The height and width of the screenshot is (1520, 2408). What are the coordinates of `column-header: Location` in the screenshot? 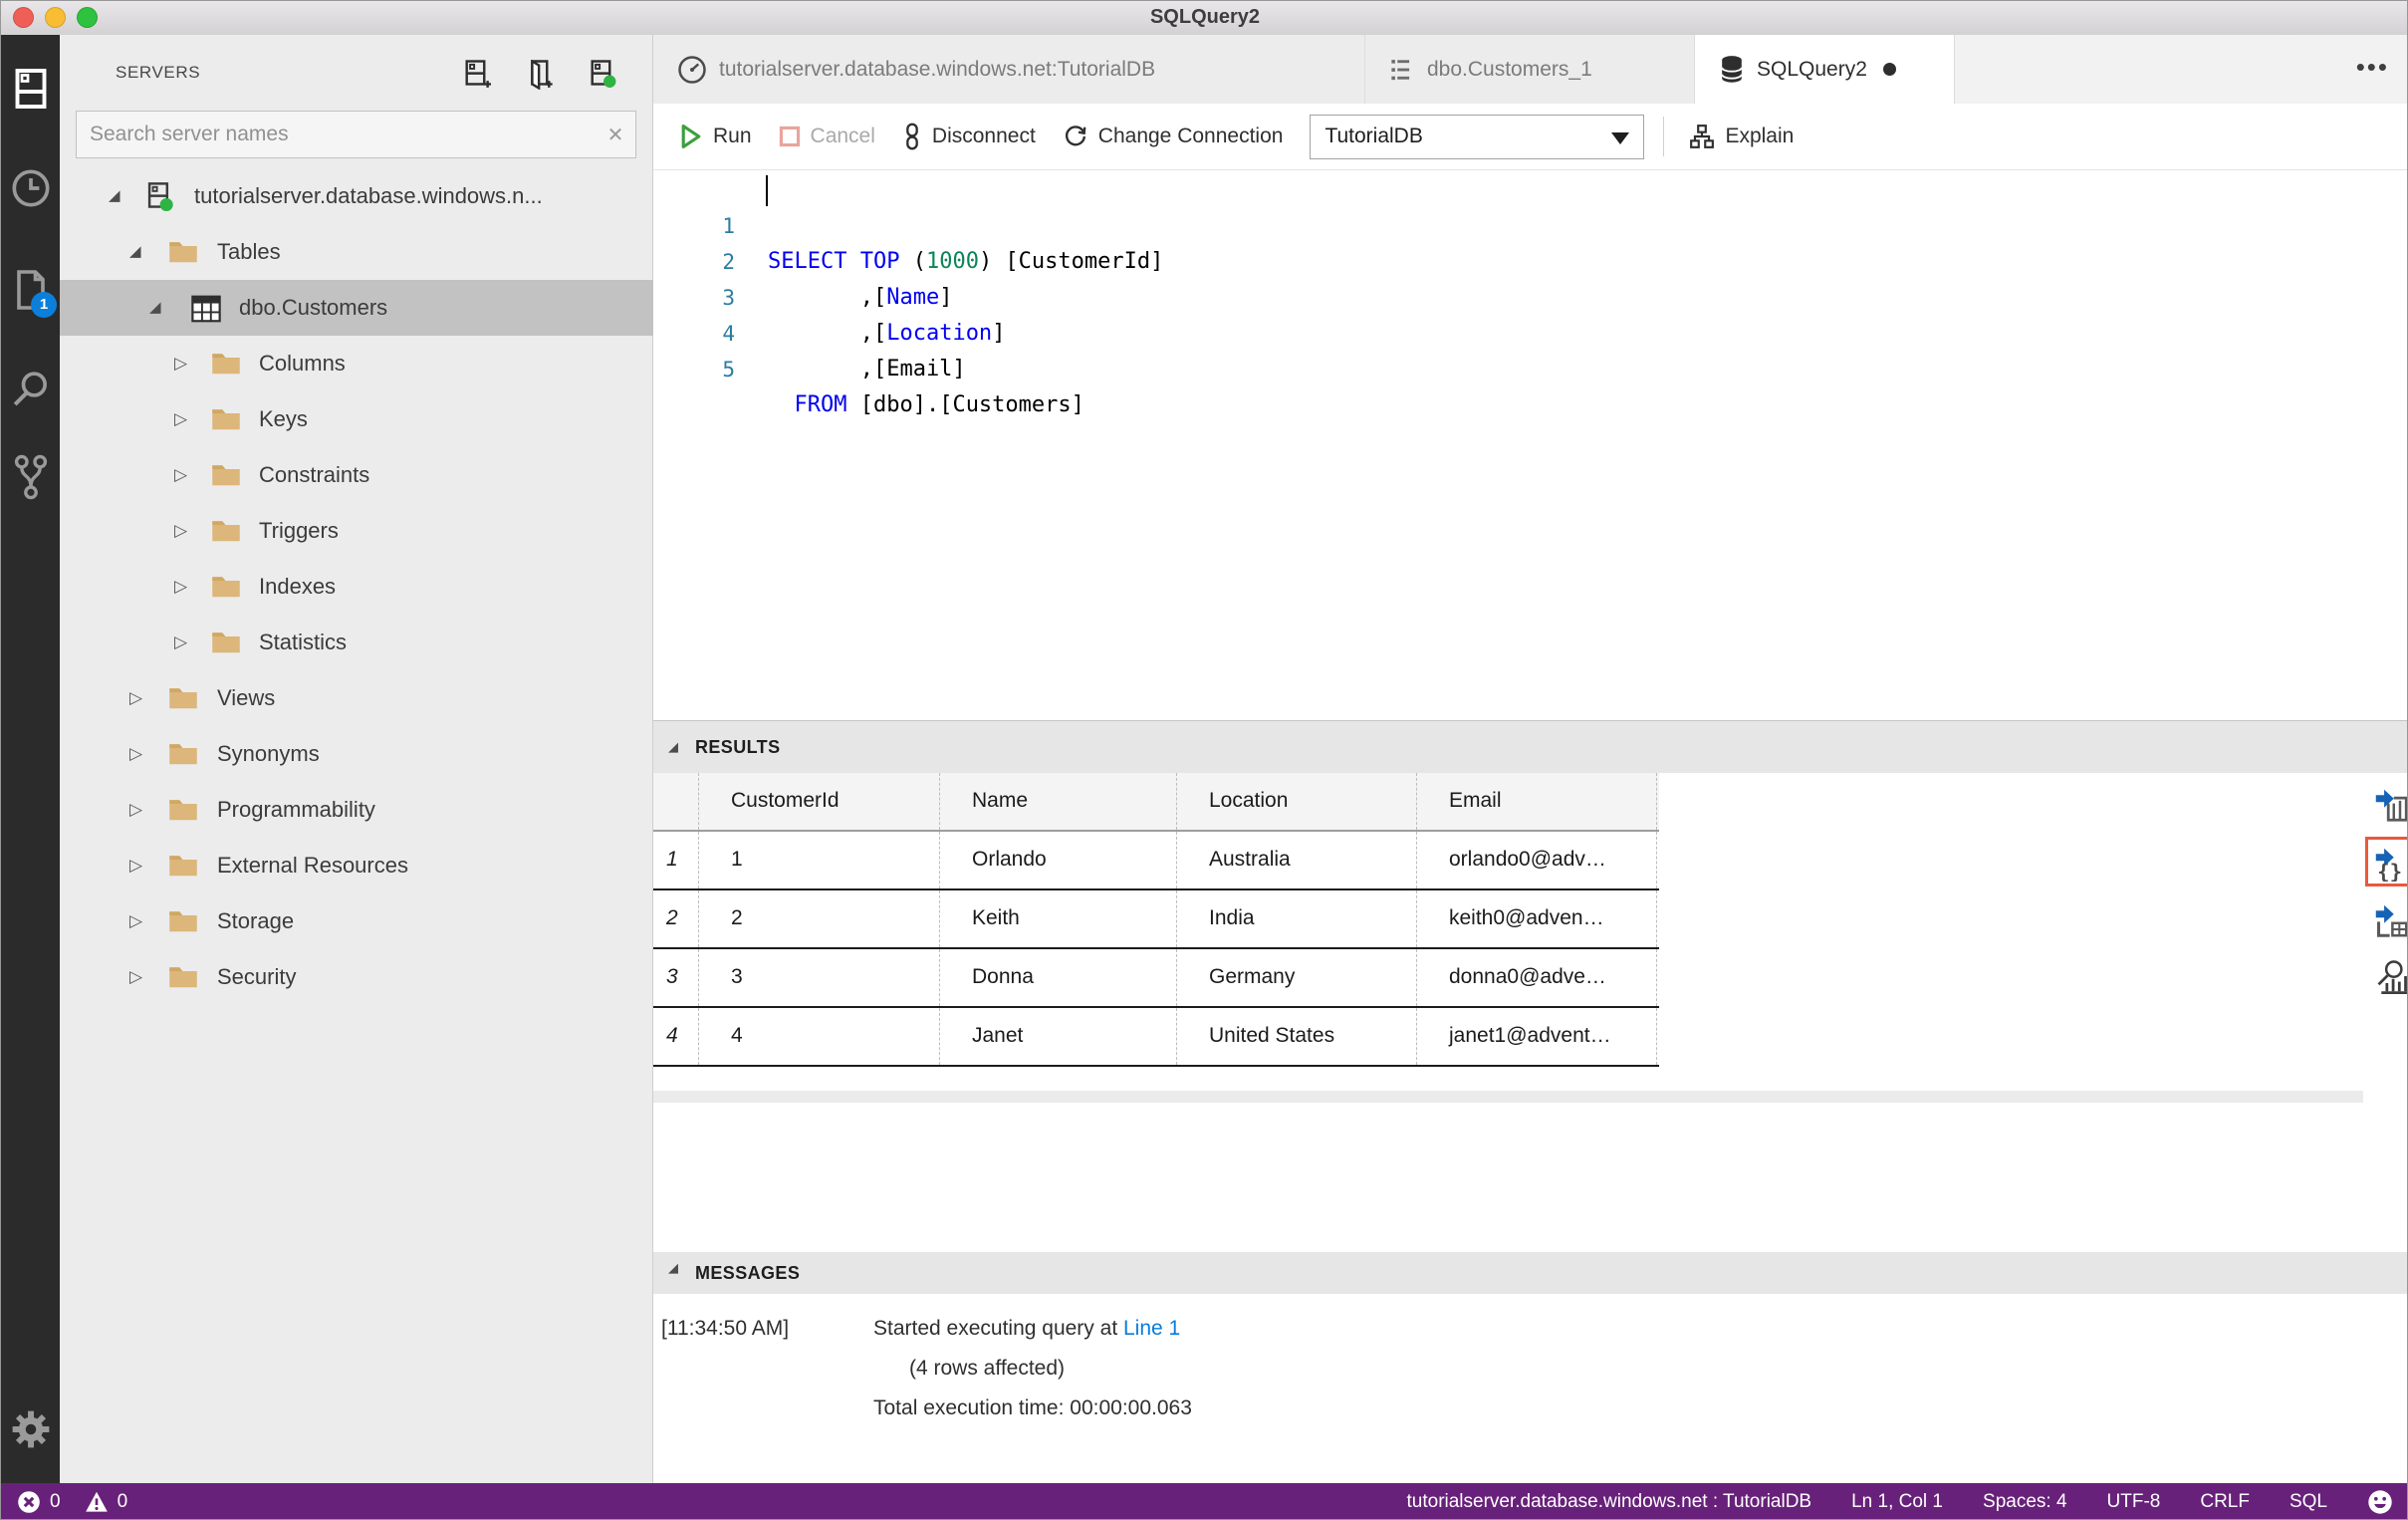 It's located at (1297, 801).